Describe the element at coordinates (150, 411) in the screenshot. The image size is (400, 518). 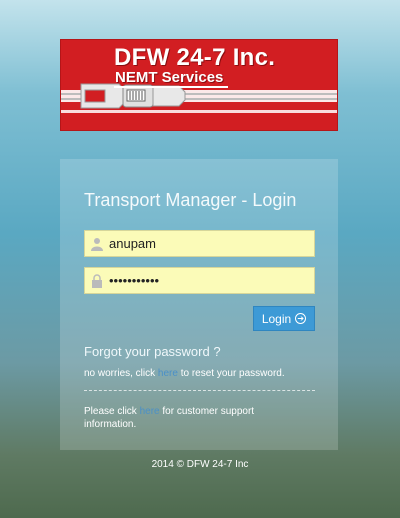
I see `support-link: here` at that location.